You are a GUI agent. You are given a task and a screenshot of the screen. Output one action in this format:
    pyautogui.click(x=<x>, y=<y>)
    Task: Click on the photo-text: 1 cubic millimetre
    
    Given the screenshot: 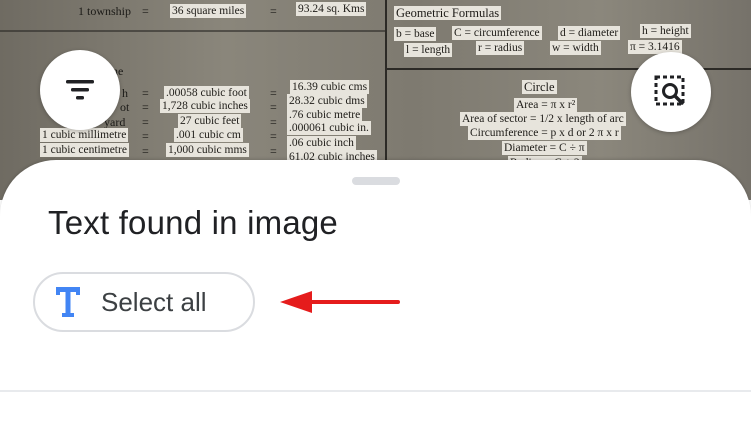 What is the action you would take?
    pyautogui.click(x=84, y=135)
    